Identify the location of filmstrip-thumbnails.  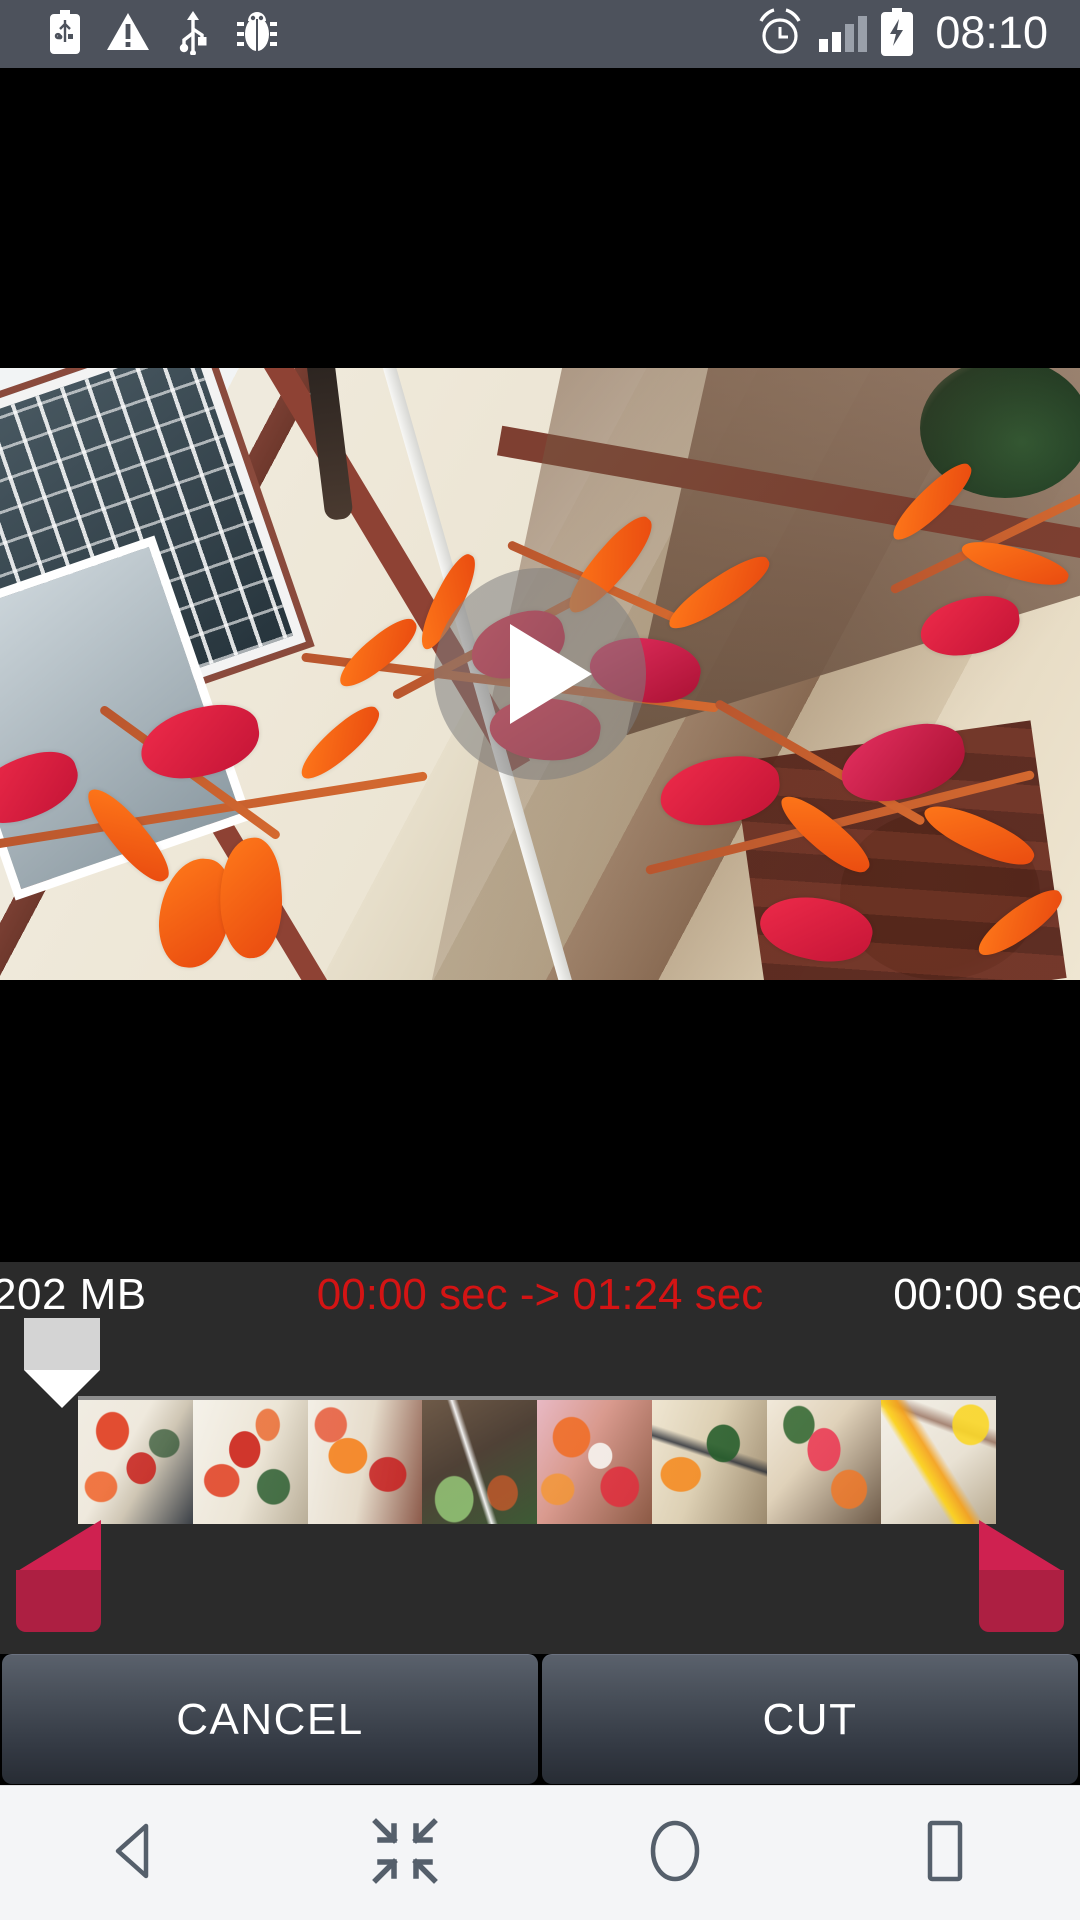
(537, 1462).